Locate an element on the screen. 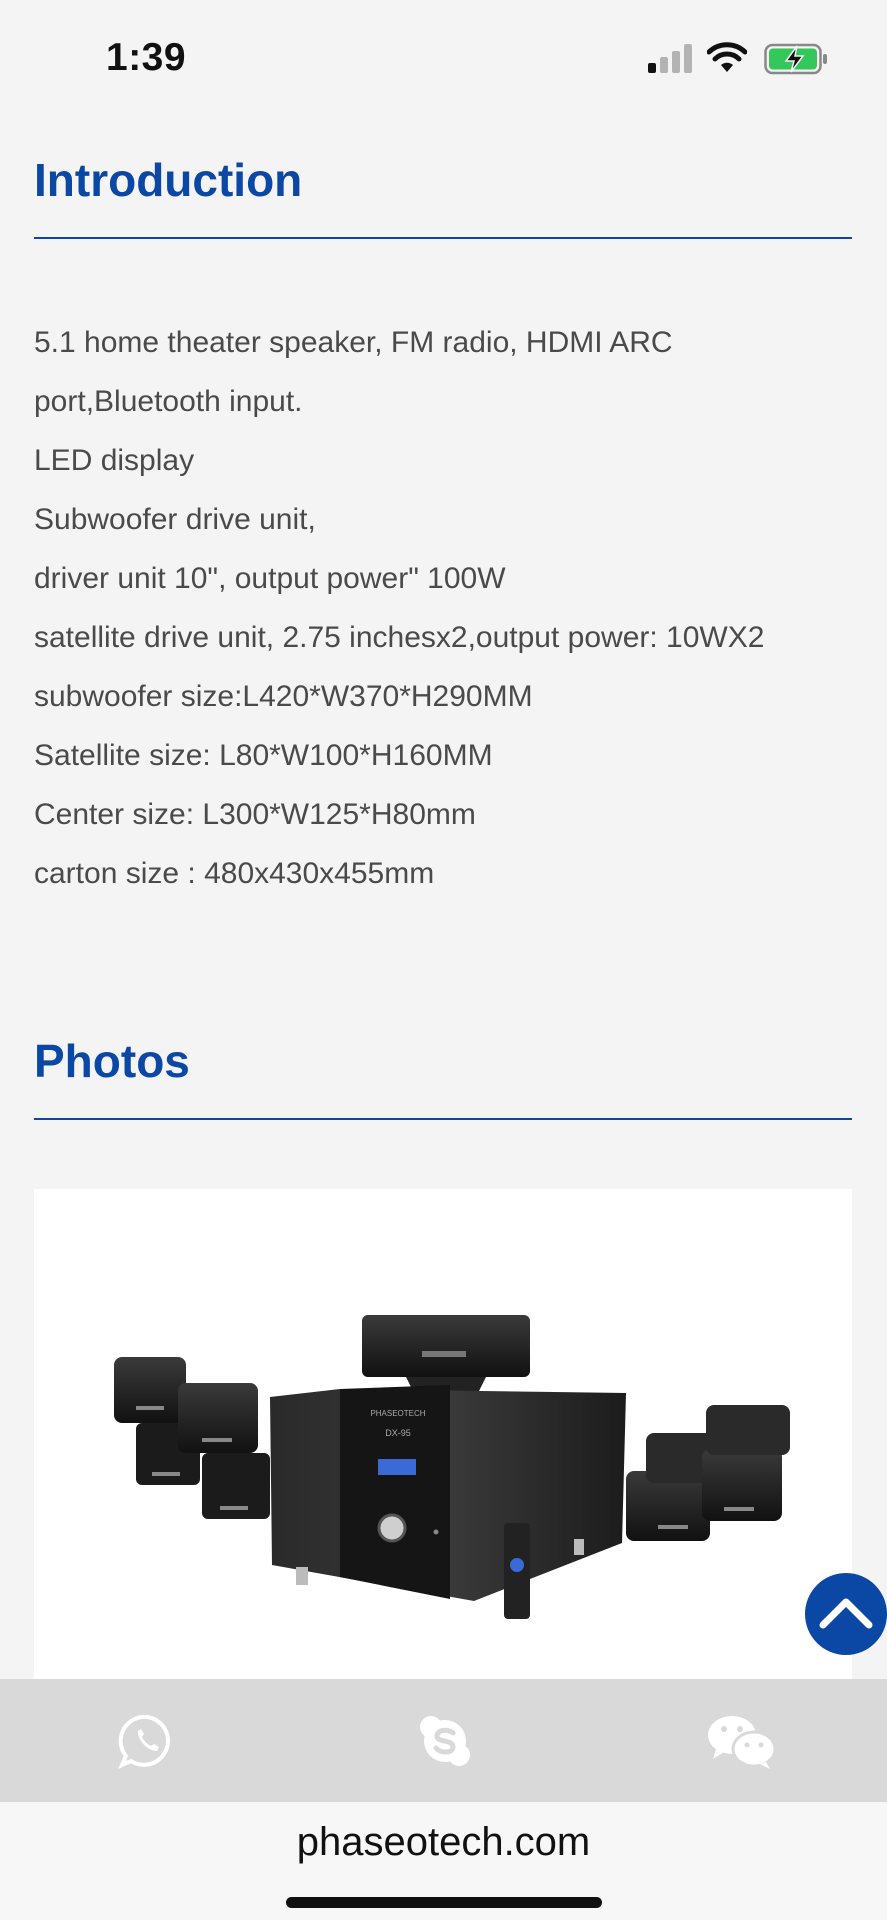 Image resolution: width=887 pixels, height=1920 pixels. chevron-up-icon is located at coordinates (846, 1613).